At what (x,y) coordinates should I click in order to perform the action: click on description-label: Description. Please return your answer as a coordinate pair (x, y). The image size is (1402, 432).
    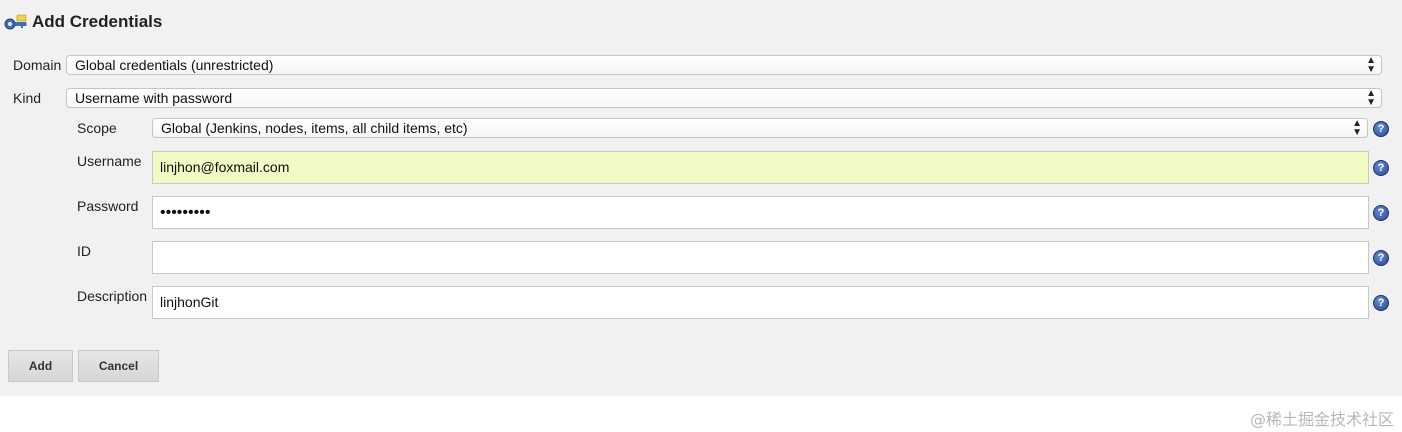
    Looking at the image, I should click on (112, 296).